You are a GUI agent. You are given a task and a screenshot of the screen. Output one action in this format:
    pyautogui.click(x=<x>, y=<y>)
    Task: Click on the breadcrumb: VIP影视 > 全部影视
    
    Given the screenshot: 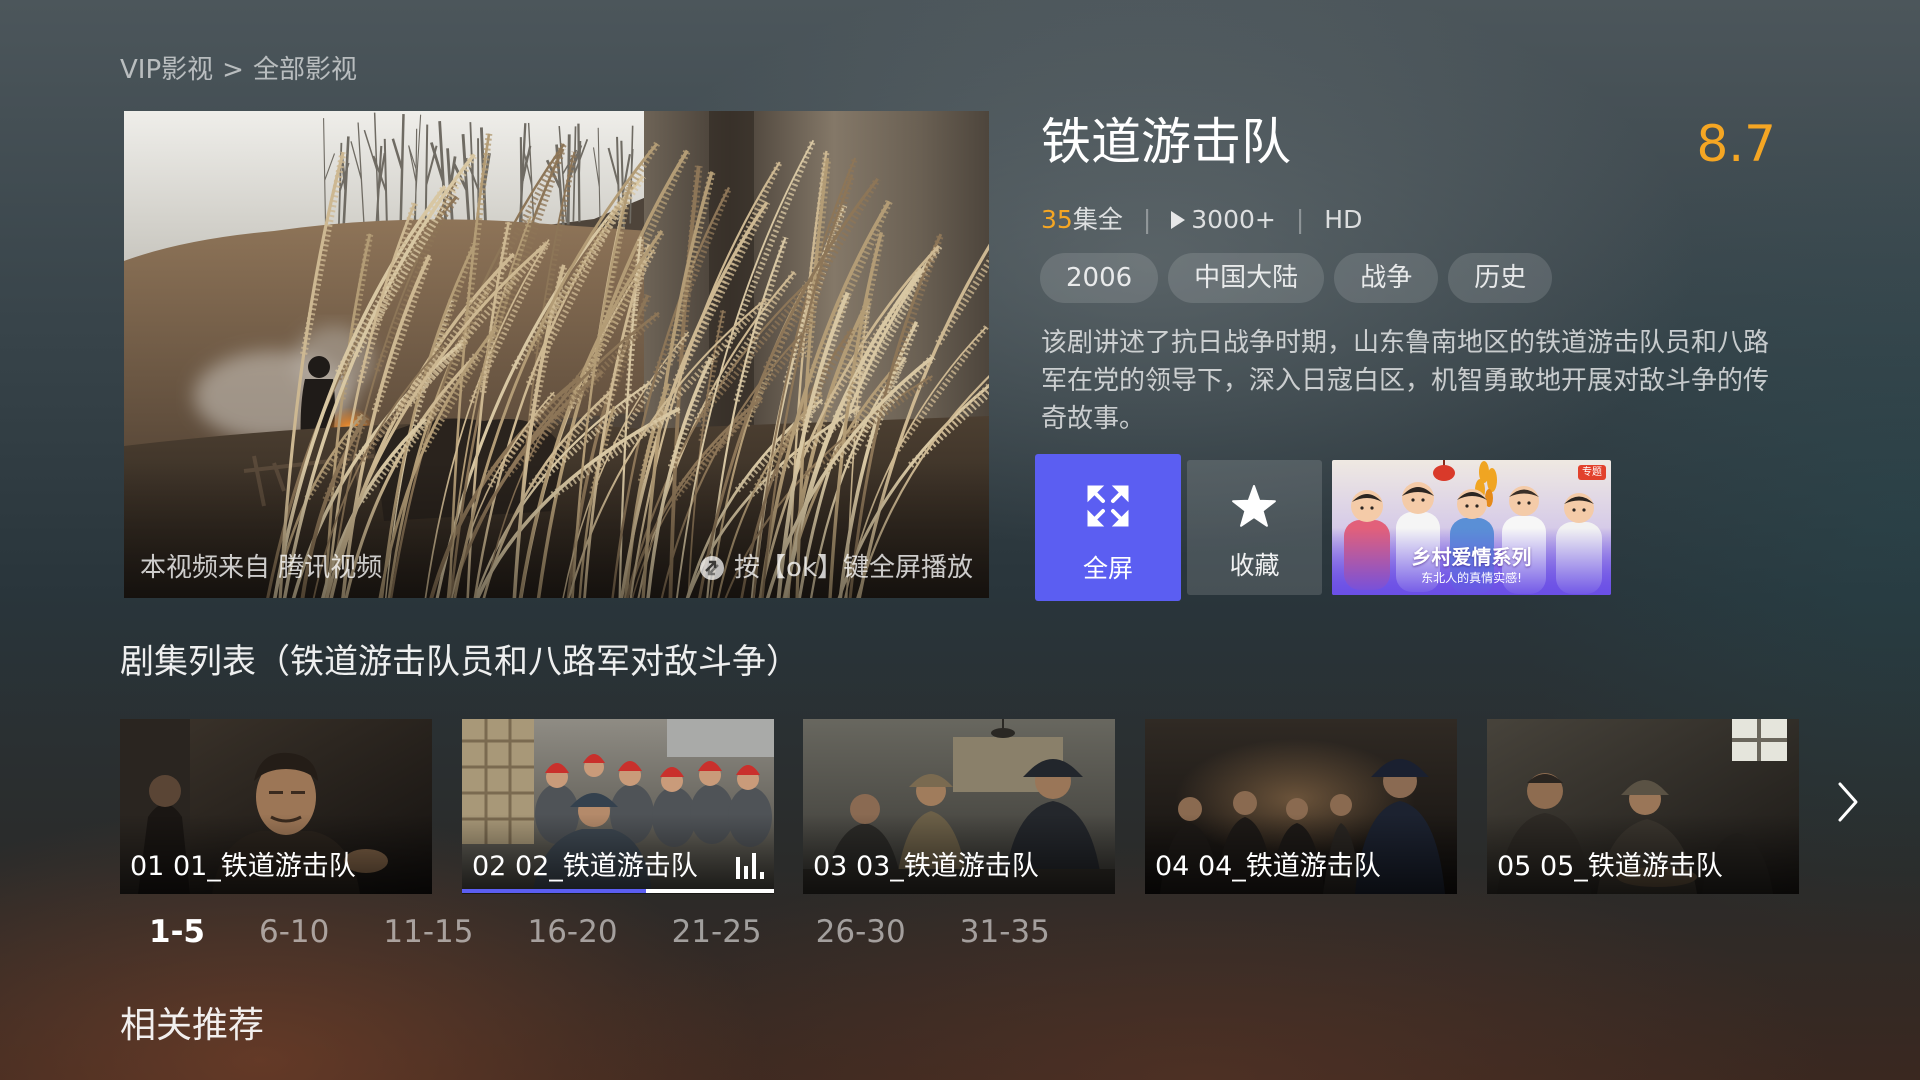 What is the action you would take?
    pyautogui.click(x=238, y=70)
    